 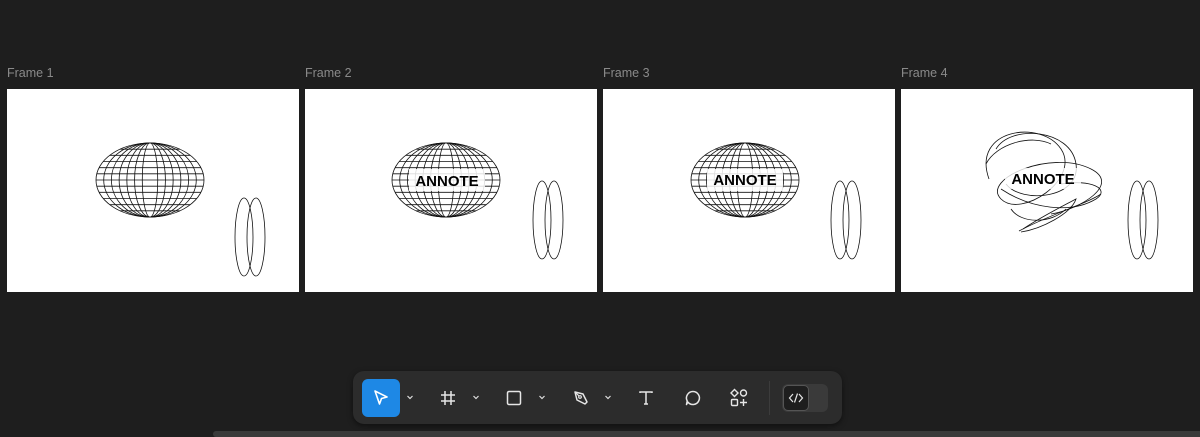 I want to click on toggle-knob, so click(x=796, y=398).